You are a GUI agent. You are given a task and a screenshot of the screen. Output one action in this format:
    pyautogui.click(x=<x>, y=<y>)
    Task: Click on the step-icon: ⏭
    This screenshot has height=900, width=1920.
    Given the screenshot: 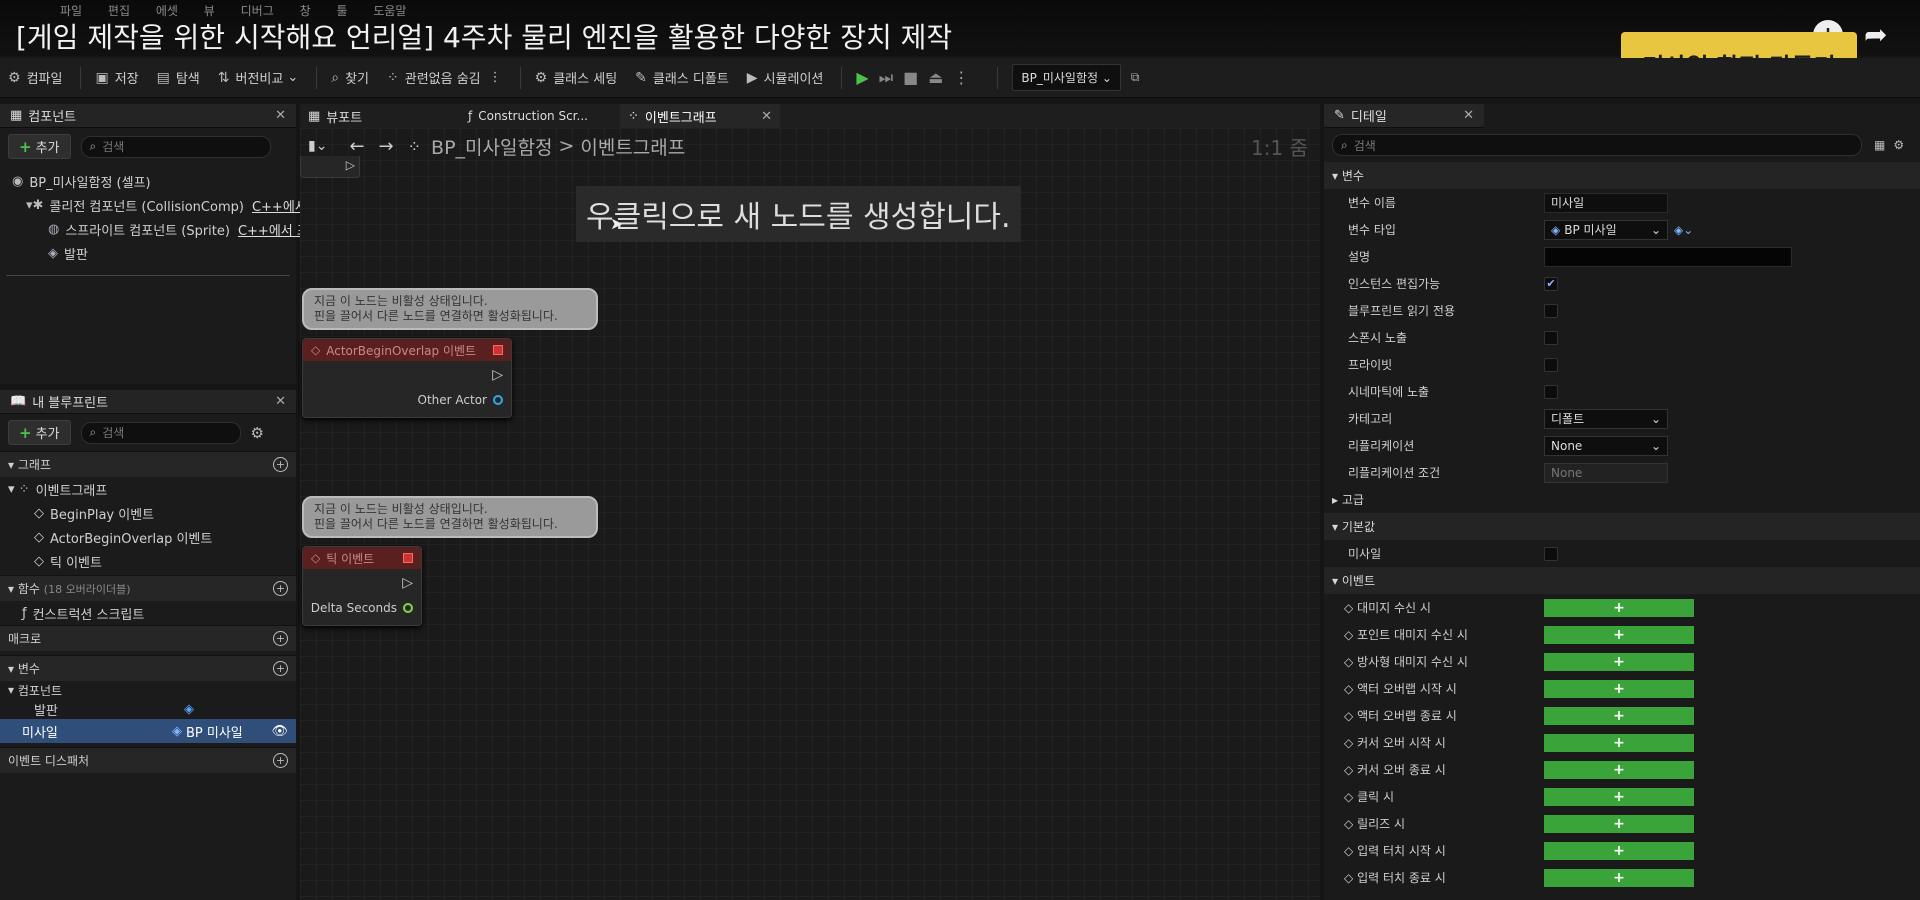 What is the action you would take?
    pyautogui.click(x=886, y=78)
    